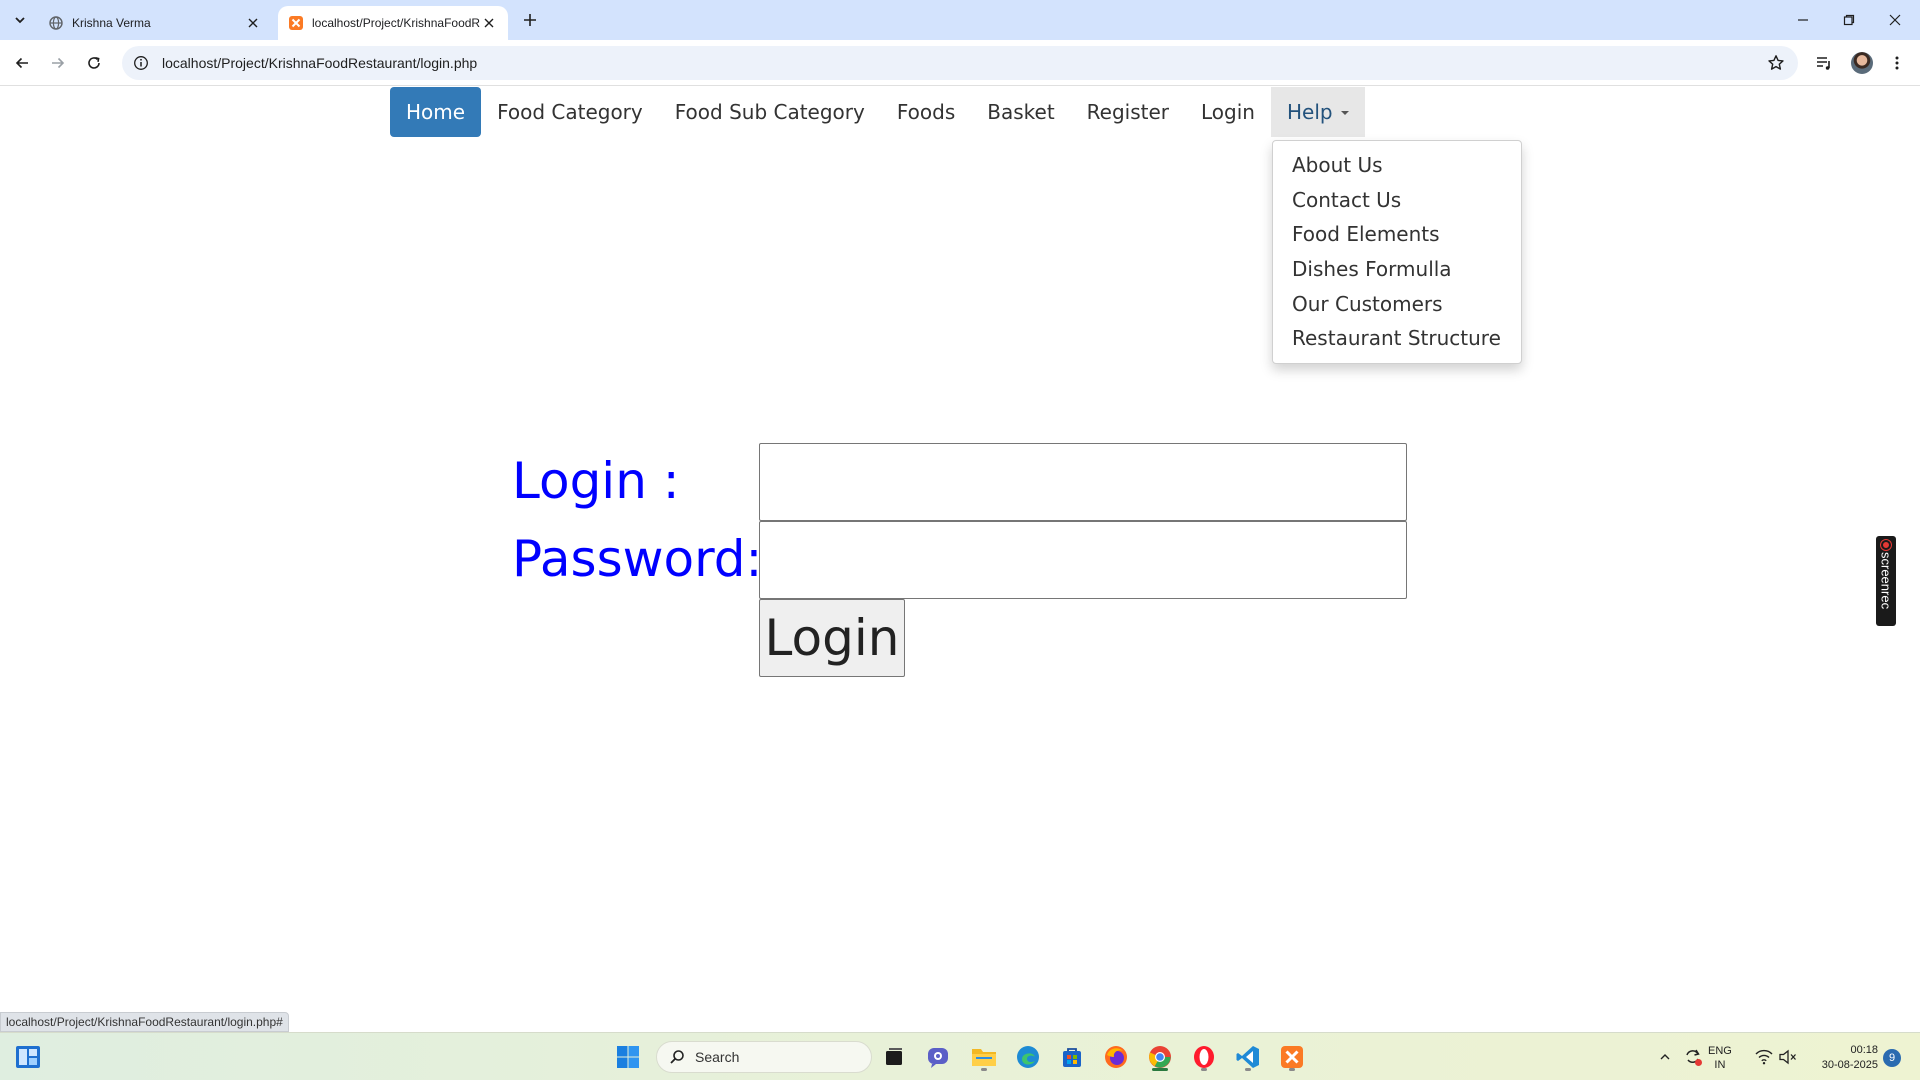 The image size is (1920, 1080). Describe the element at coordinates (1020, 112) in the screenshot. I see `nav-basket: Basket` at that location.